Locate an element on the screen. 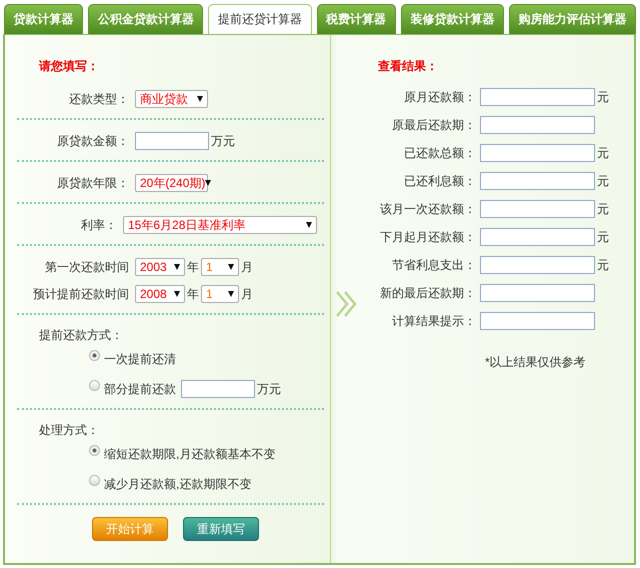 This screenshot has width=640, height=568. field-label: 节省利息支出： is located at coordinates (434, 265).